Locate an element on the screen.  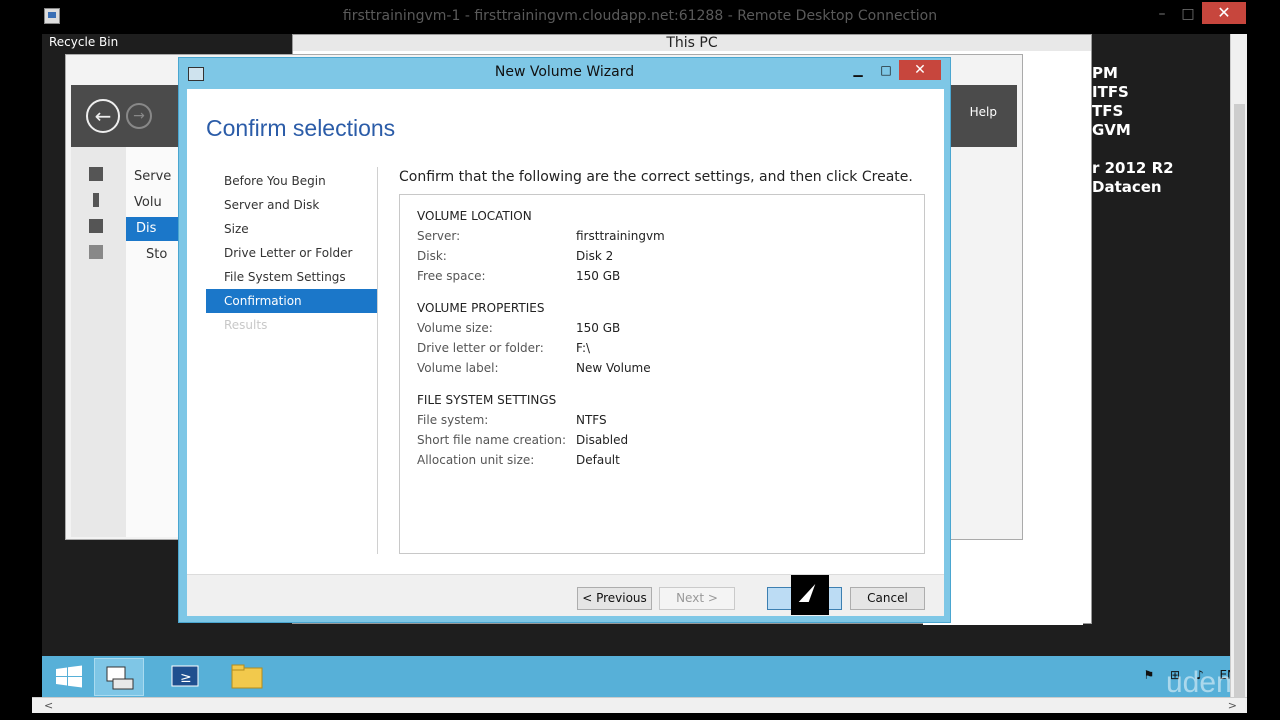
volume-size-label: Volume size: is located at coordinates (455, 328).